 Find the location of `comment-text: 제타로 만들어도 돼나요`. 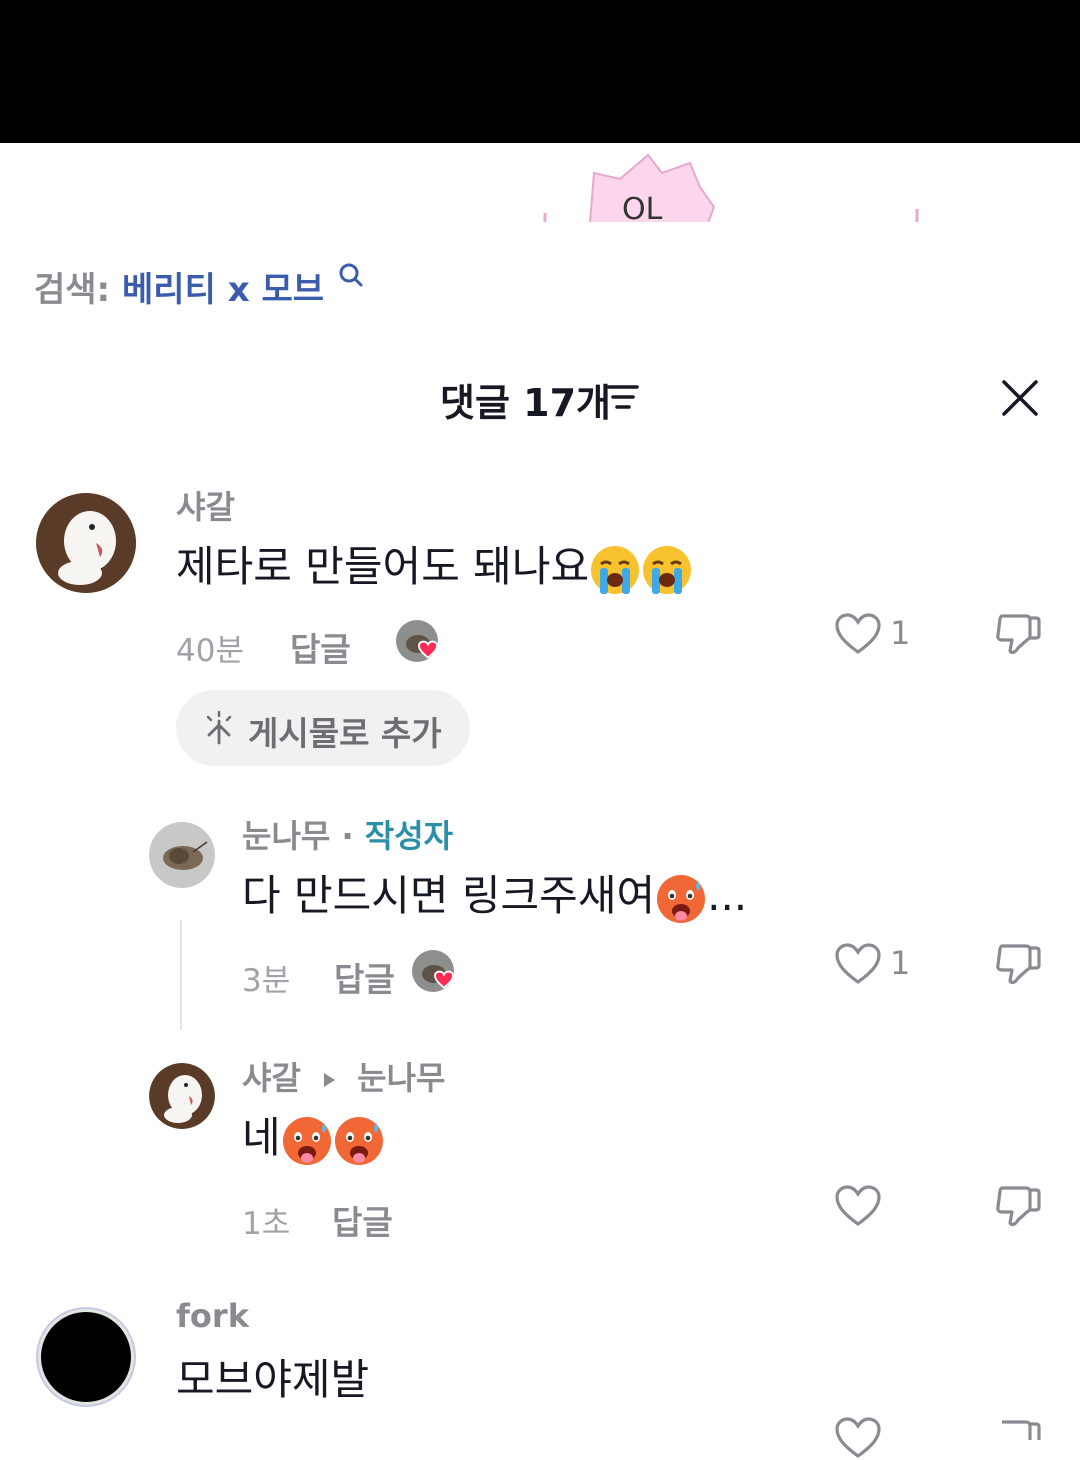

comment-text: 제타로 만들어도 돼나요 is located at coordinates (434, 564).